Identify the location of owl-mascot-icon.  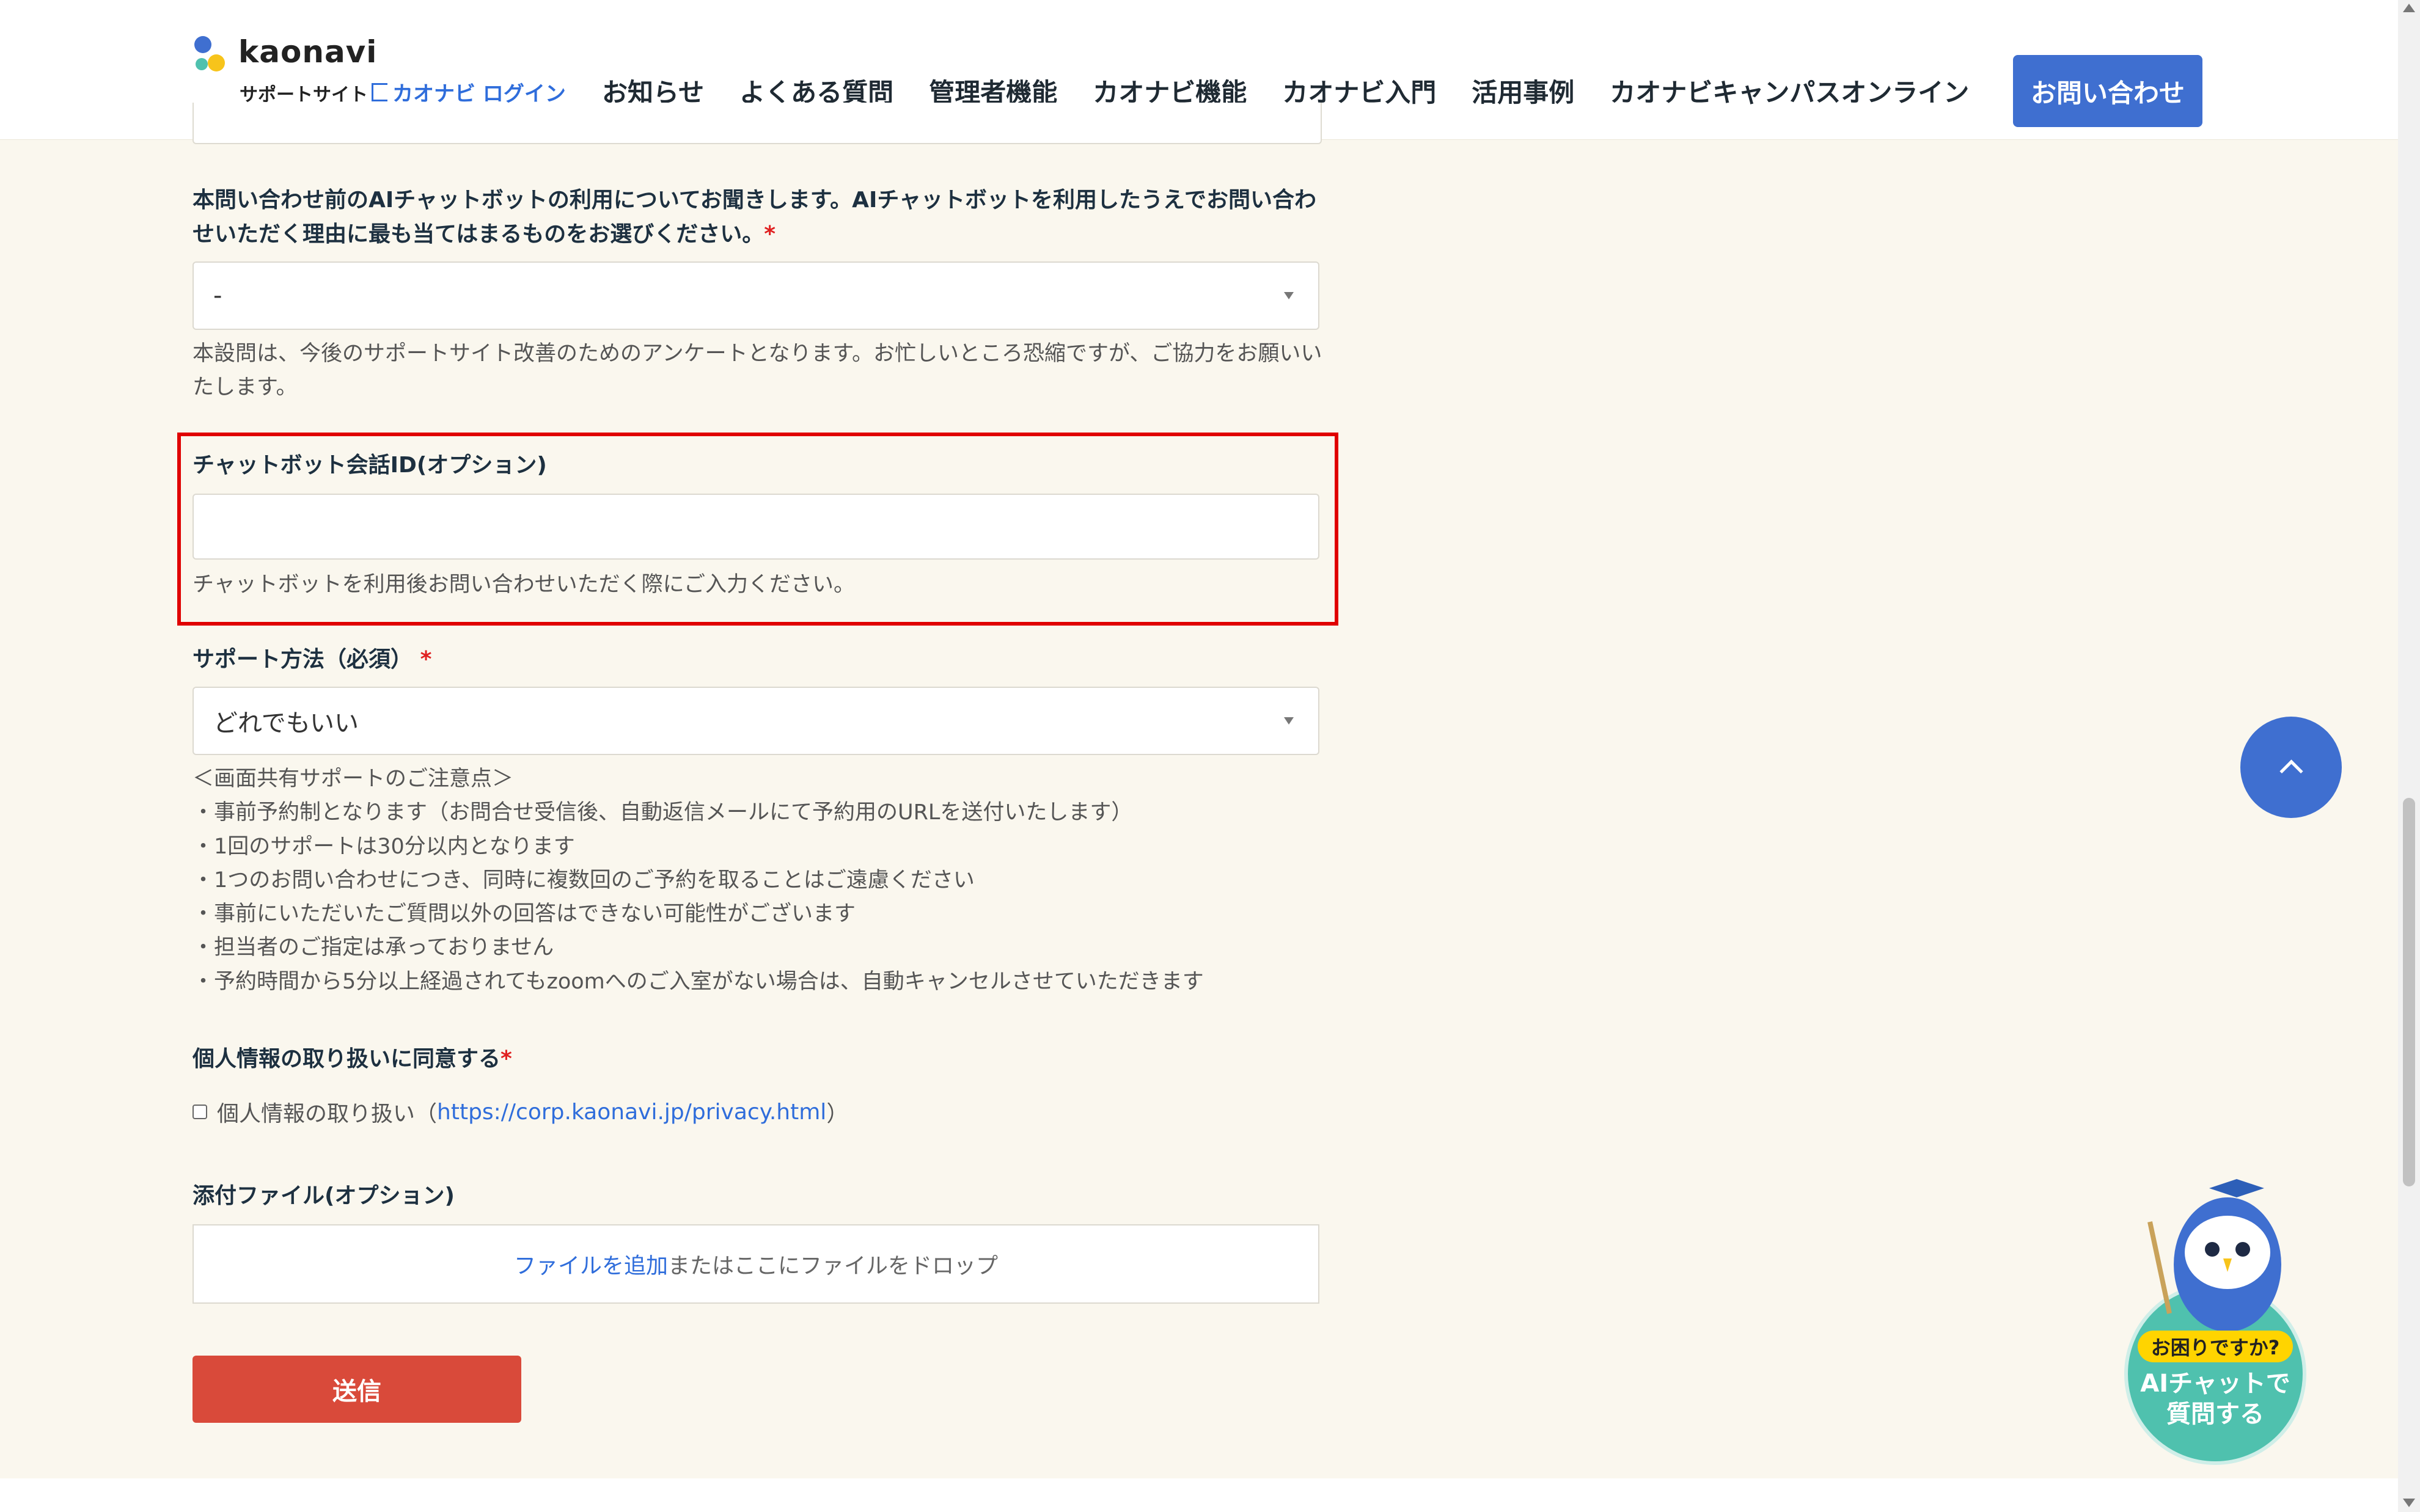
(2214, 1255).